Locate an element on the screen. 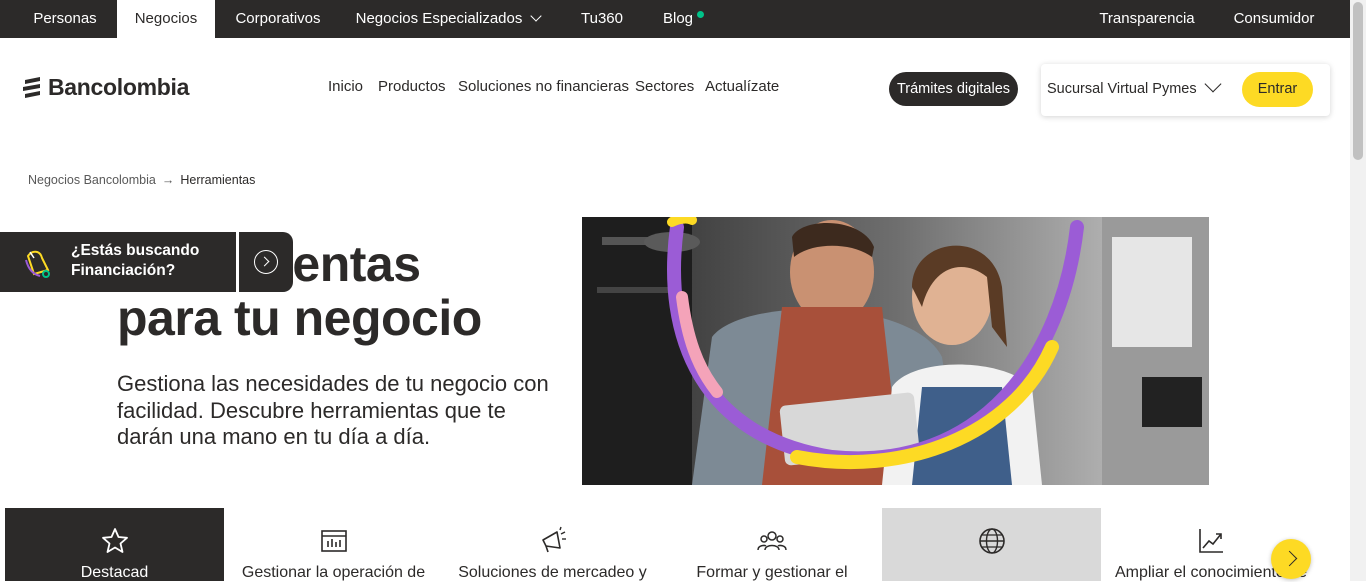  financing-arrow-button is located at coordinates (266, 262).